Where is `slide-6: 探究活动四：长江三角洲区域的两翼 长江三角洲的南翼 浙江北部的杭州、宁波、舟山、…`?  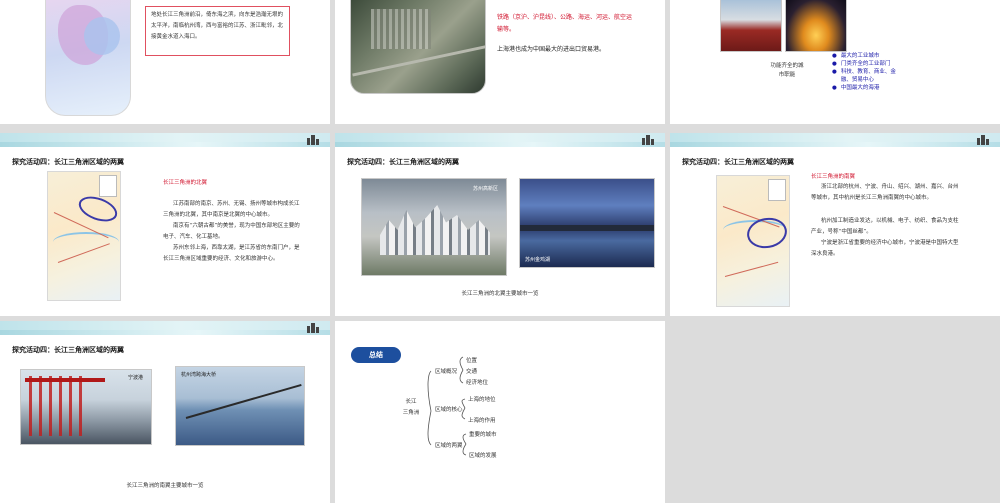
slide-6: 探究活动四：长江三角洲区域的两翼 长江三角洲的南翼 浙江北部的杭州、宁波、舟山、… is located at coordinates (835, 224).